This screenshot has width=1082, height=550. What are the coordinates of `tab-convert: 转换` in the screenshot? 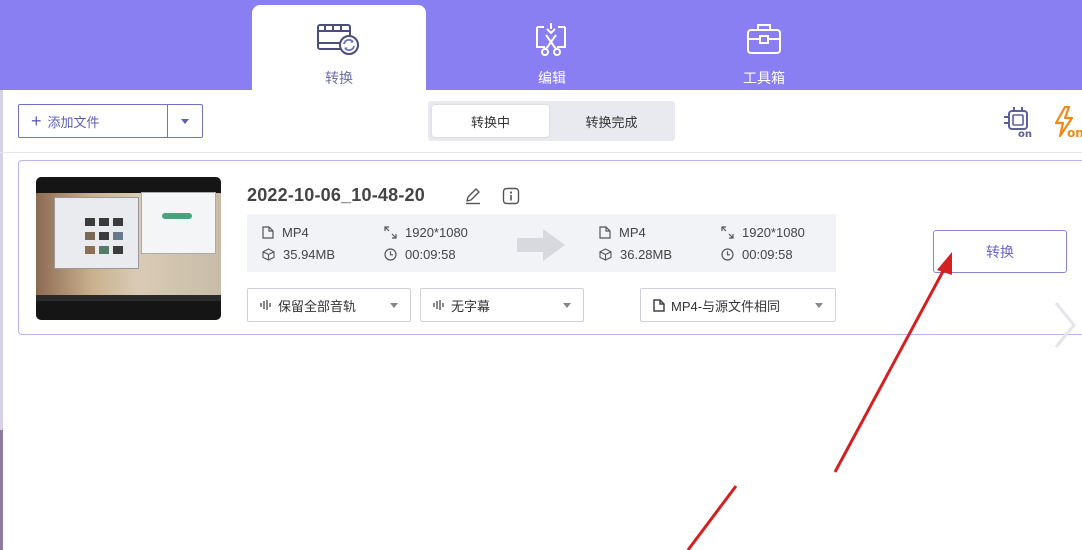 It's located at (339, 47).